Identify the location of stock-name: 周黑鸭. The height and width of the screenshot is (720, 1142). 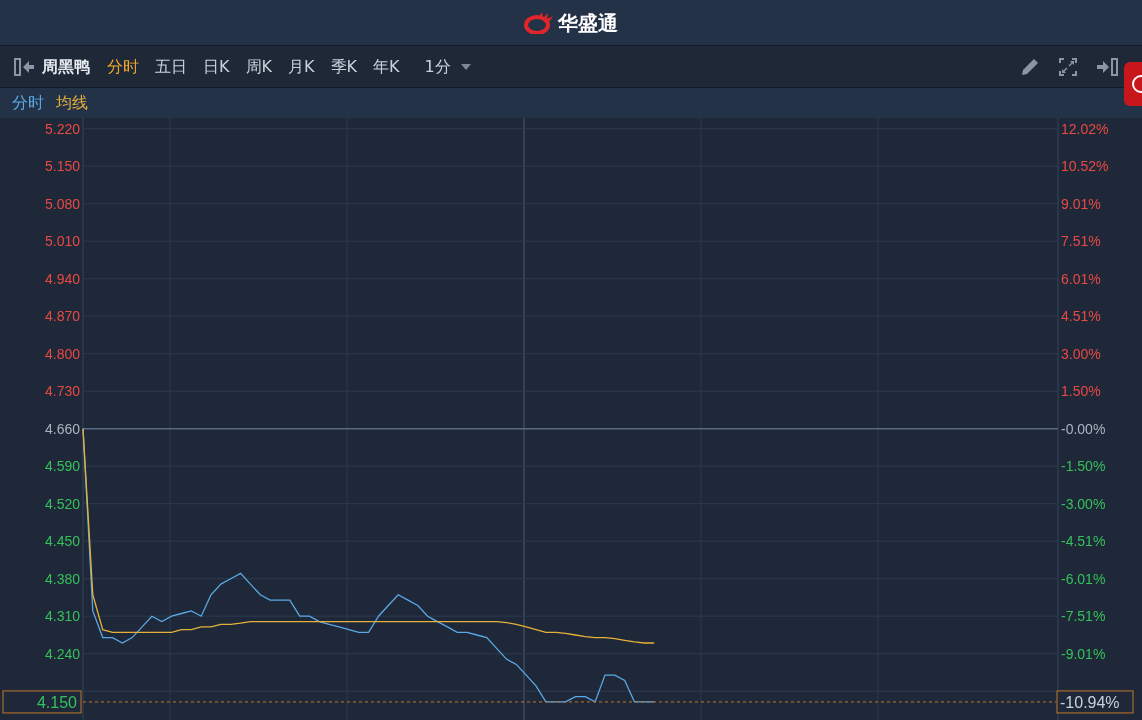
(66, 66).